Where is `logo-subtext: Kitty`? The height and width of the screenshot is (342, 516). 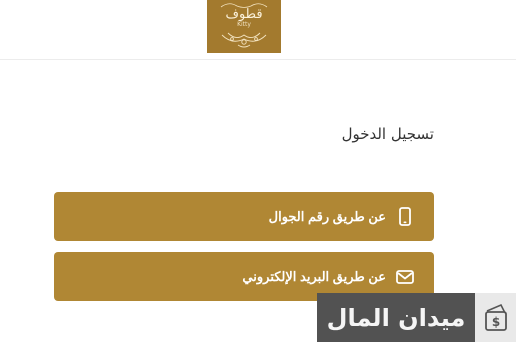 logo-subtext: Kitty is located at coordinates (244, 24).